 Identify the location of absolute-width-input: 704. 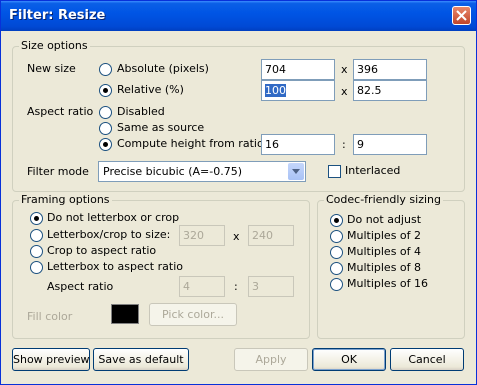
(298, 69).